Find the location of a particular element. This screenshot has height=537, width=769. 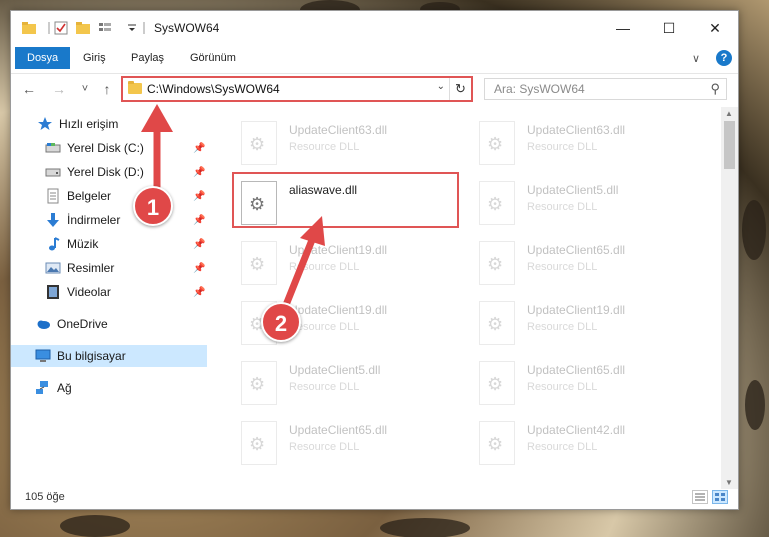

annotation-arrows is located at coordinates (233, 208).